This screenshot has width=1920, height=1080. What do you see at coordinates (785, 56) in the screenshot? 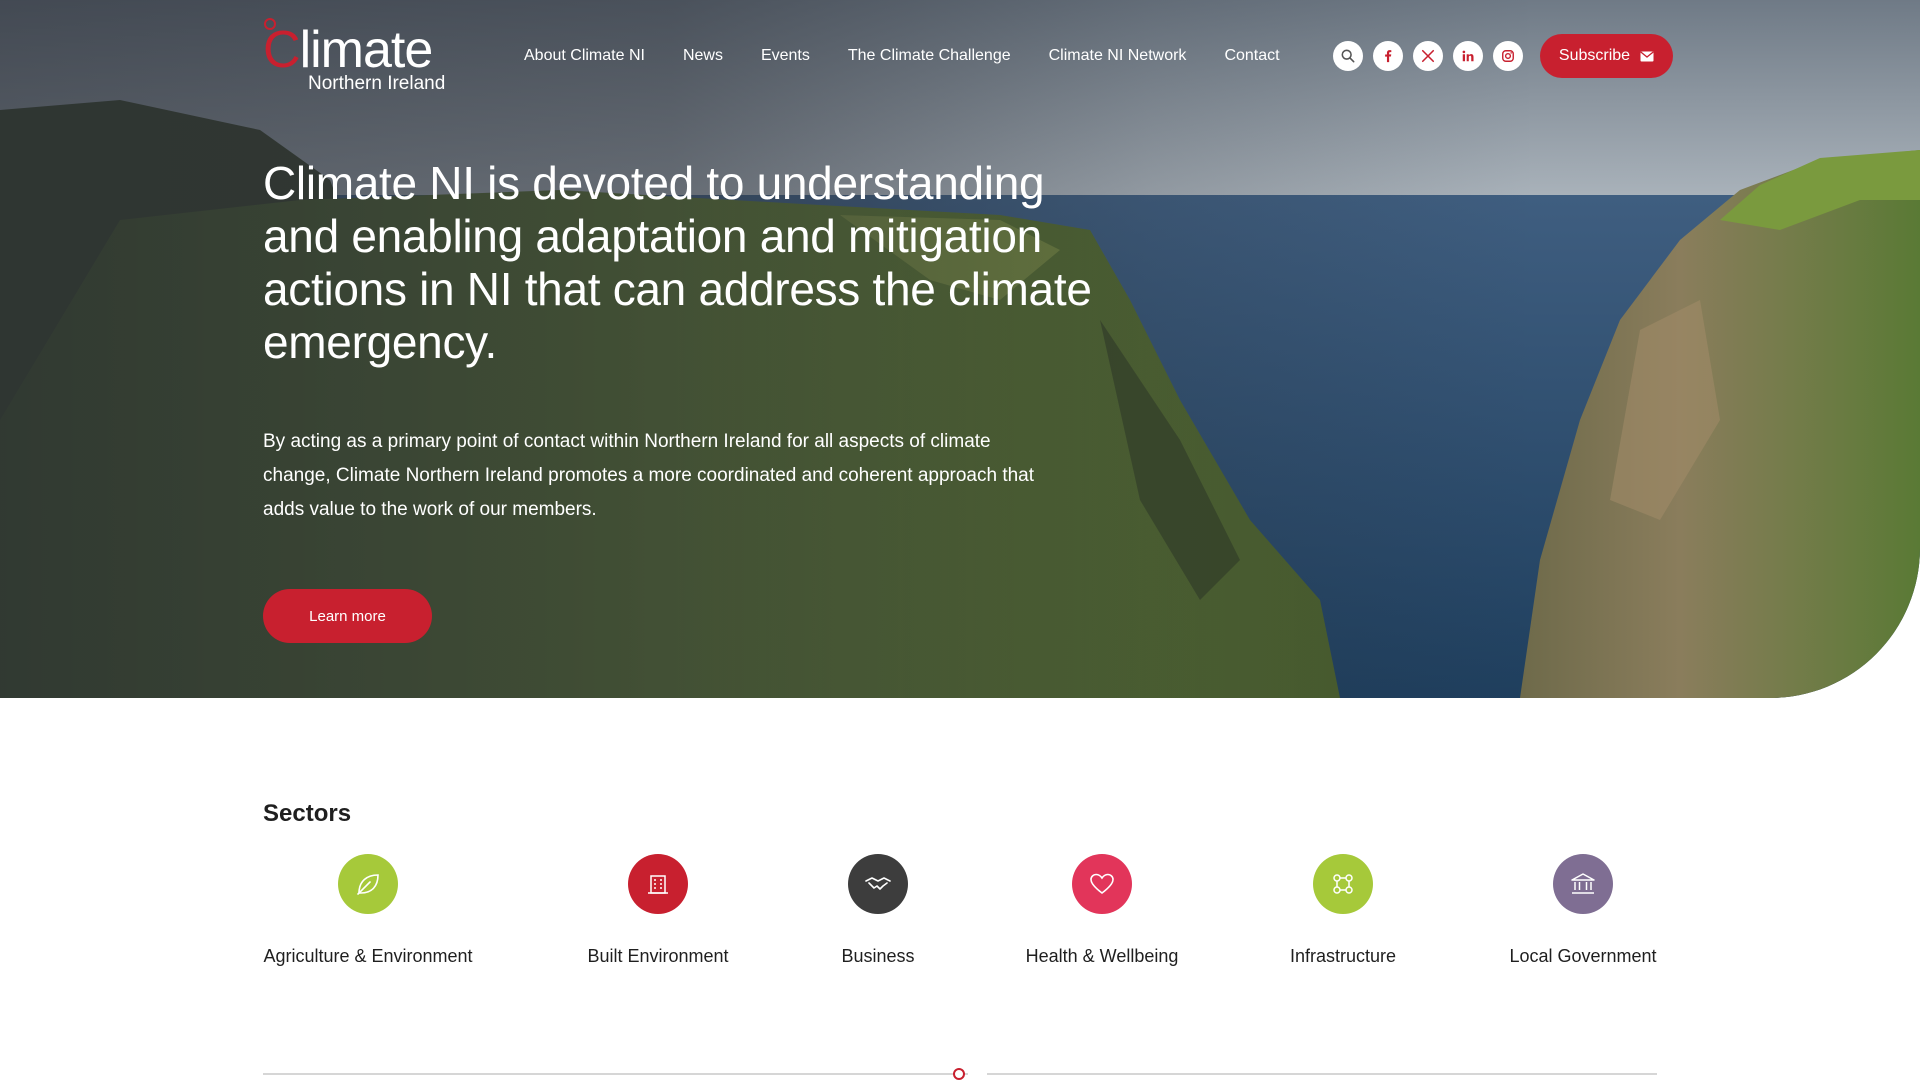
I see `nav-events: Events` at bounding box center [785, 56].